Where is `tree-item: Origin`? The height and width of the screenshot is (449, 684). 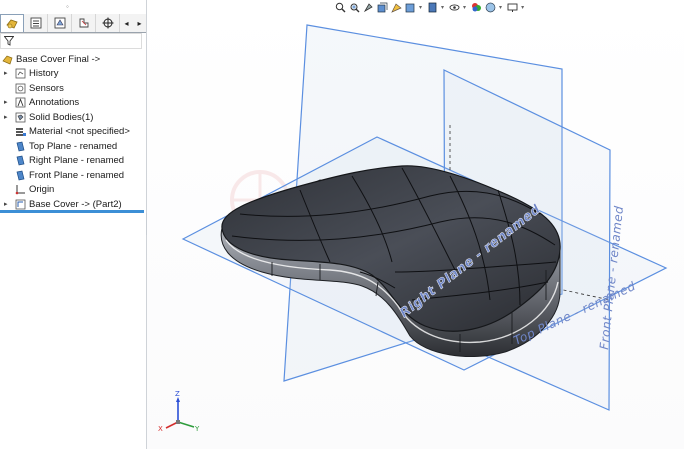
tree-item: Origin is located at coordinates (34, 189).